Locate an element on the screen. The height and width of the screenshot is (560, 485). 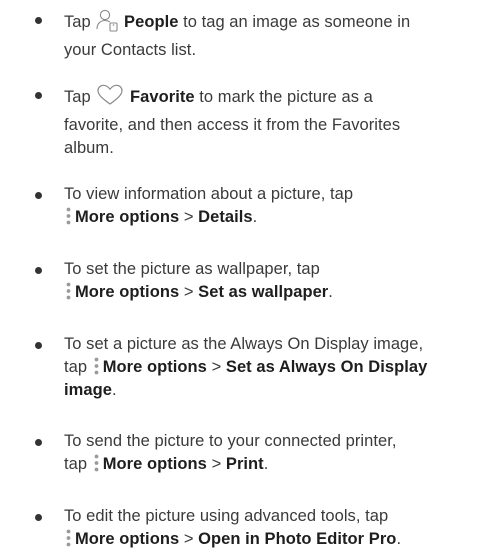
person-tag-icon is located at coordinates (107, 23).